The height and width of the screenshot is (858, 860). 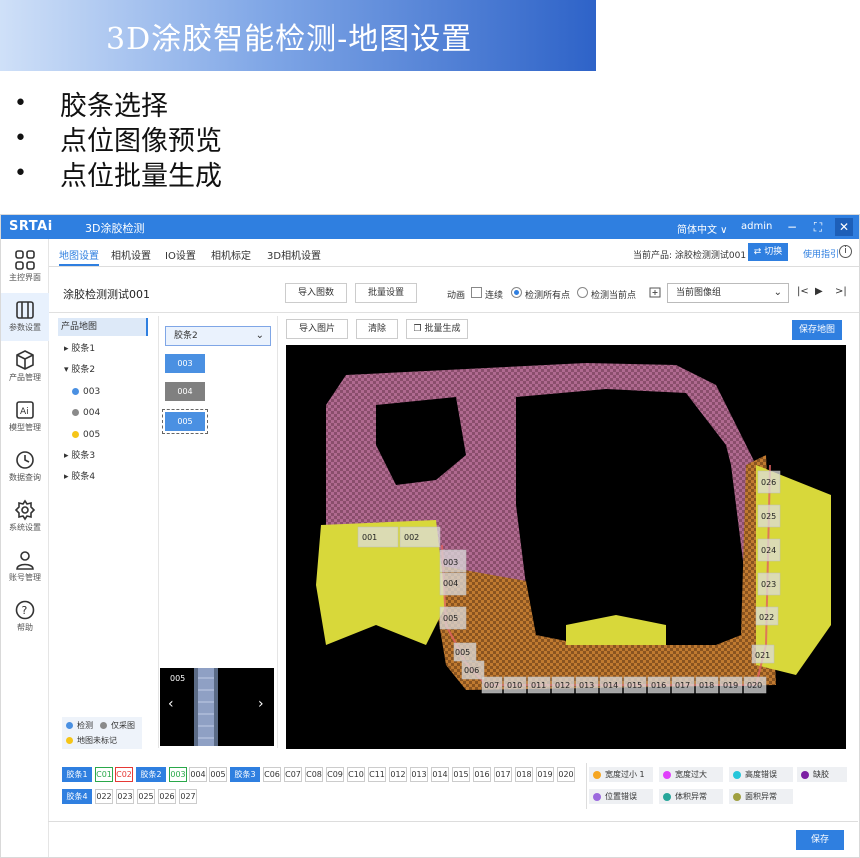 What do you see at coordinates (538, 685) in the screenshot?
I see `point-label: 011` at bounding box center [538, 685].